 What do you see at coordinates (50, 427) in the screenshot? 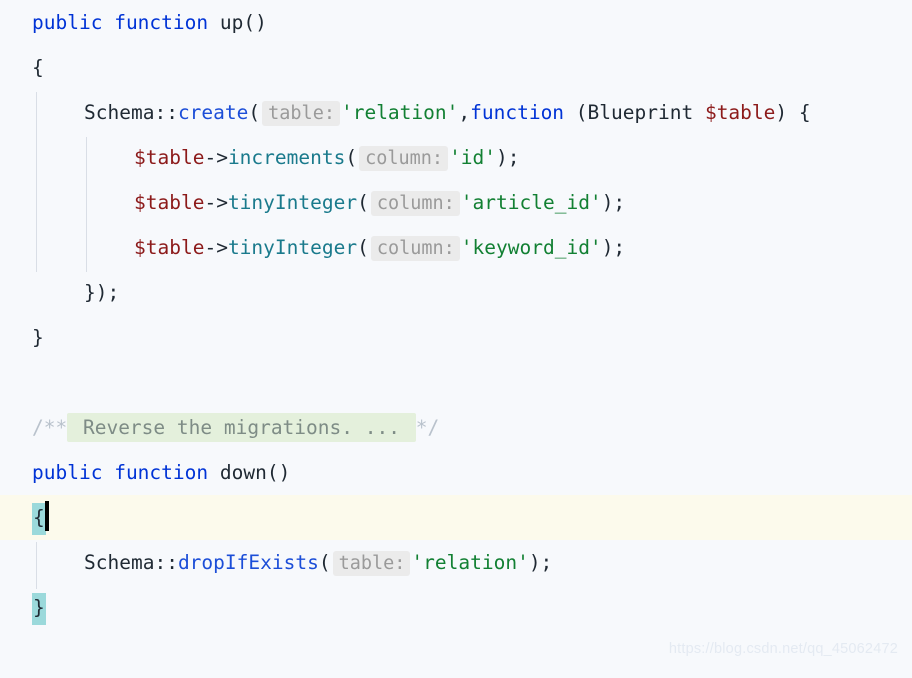
I see `comment-open-marker: /**` at bounding box center [50, 427].